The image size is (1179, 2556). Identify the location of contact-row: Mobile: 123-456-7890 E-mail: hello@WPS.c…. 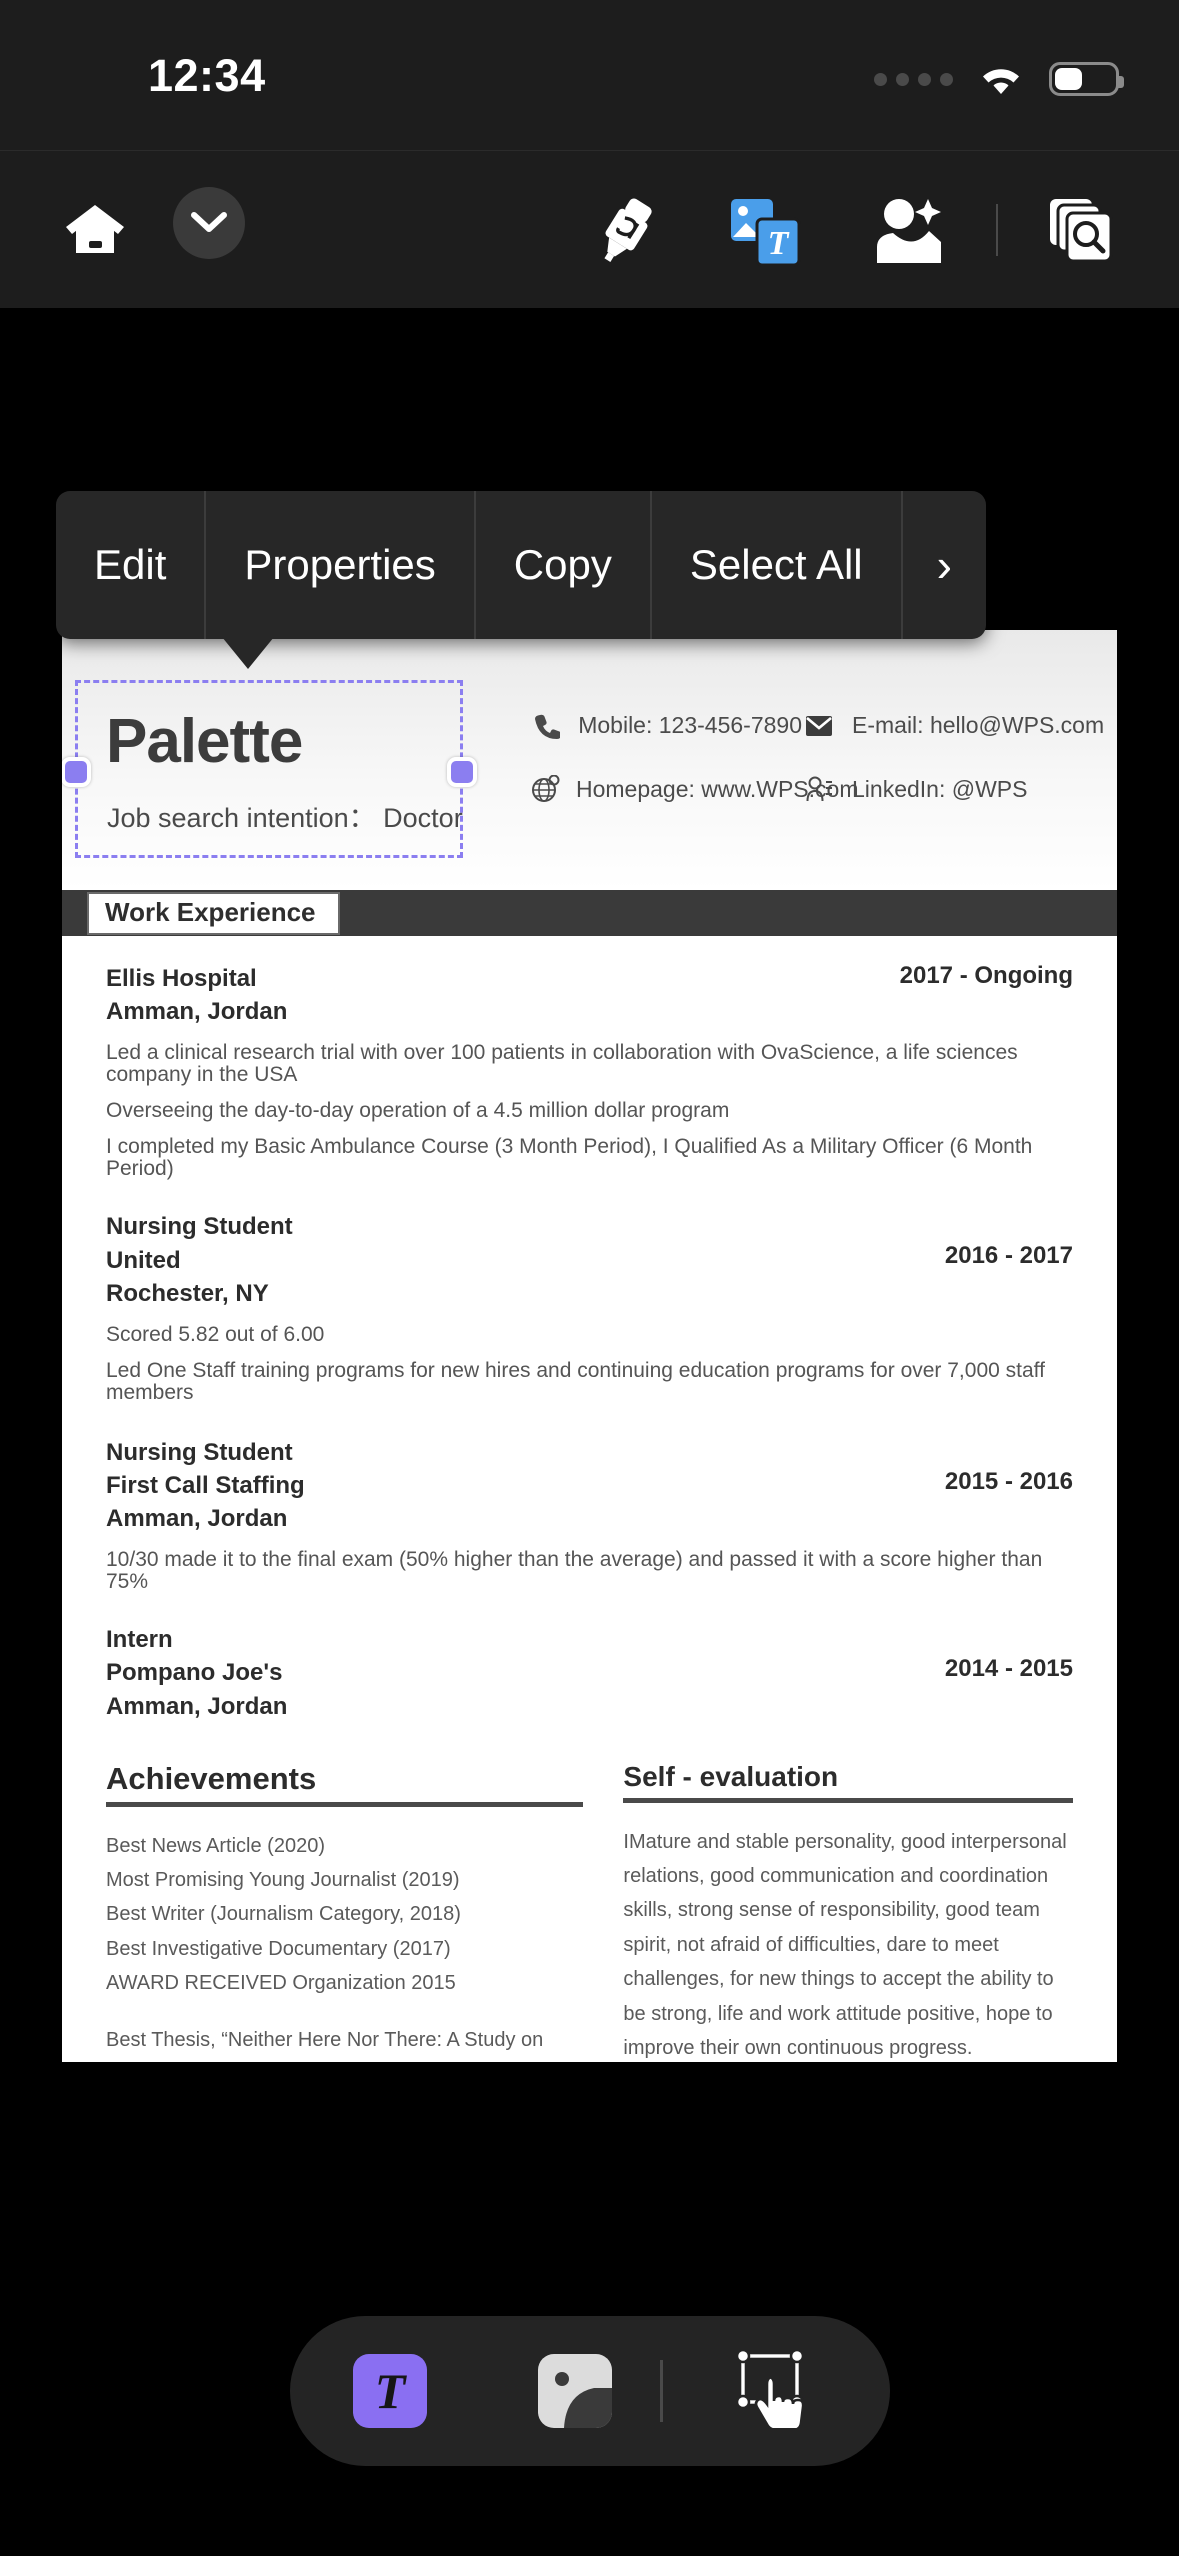
(818, 725).